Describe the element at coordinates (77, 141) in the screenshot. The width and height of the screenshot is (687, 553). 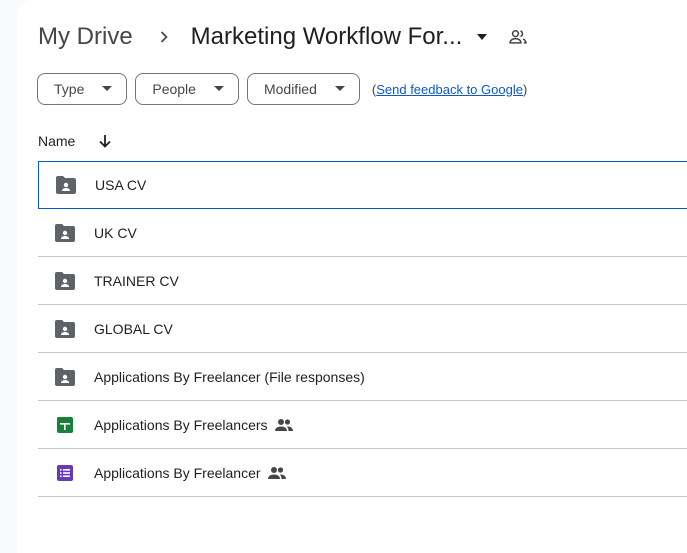
I see `column-header: Name` at that location.